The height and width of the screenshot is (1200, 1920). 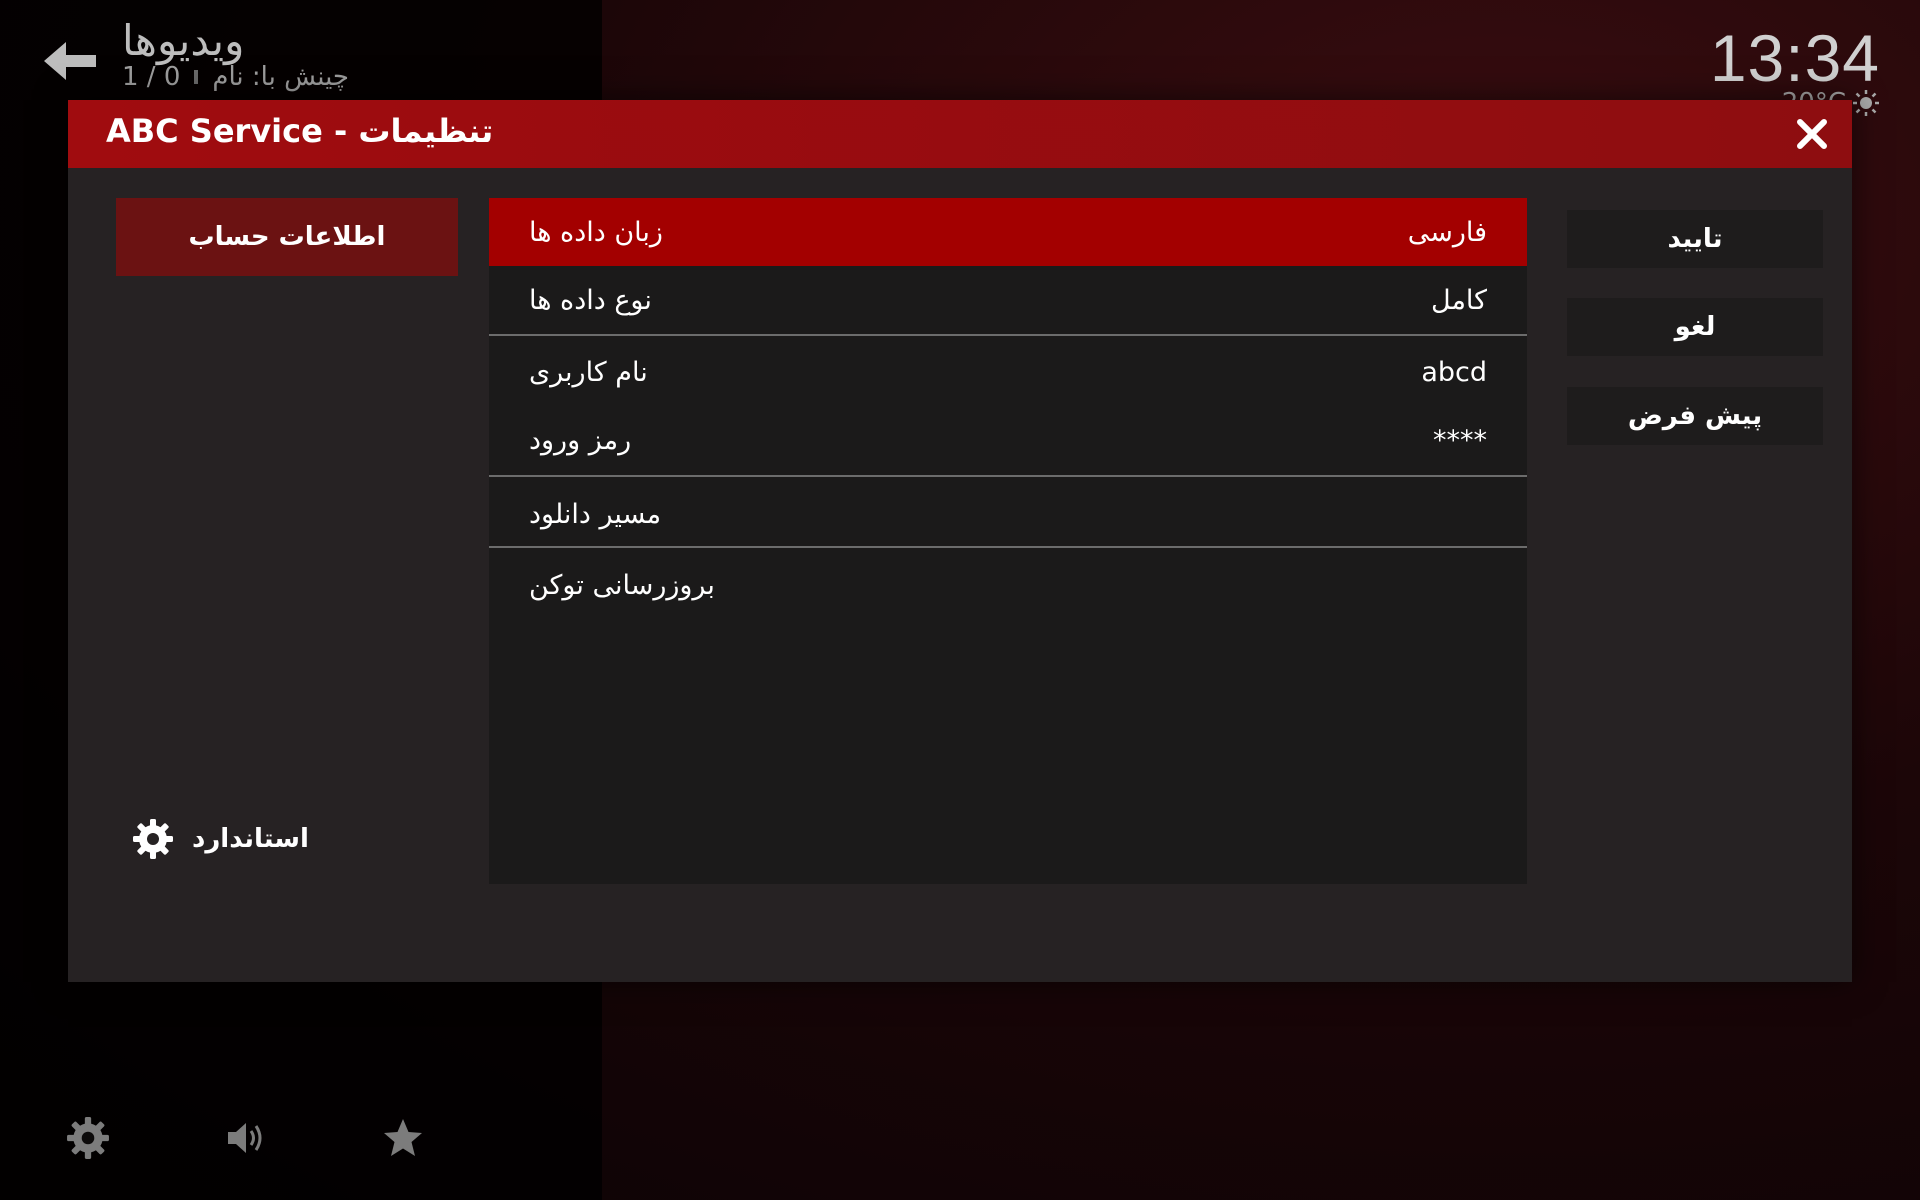 What do you see at coordinates (588, 372) in the screenshot?
I see `setting-label: نام کاربری` at bounding box center [588, 372].